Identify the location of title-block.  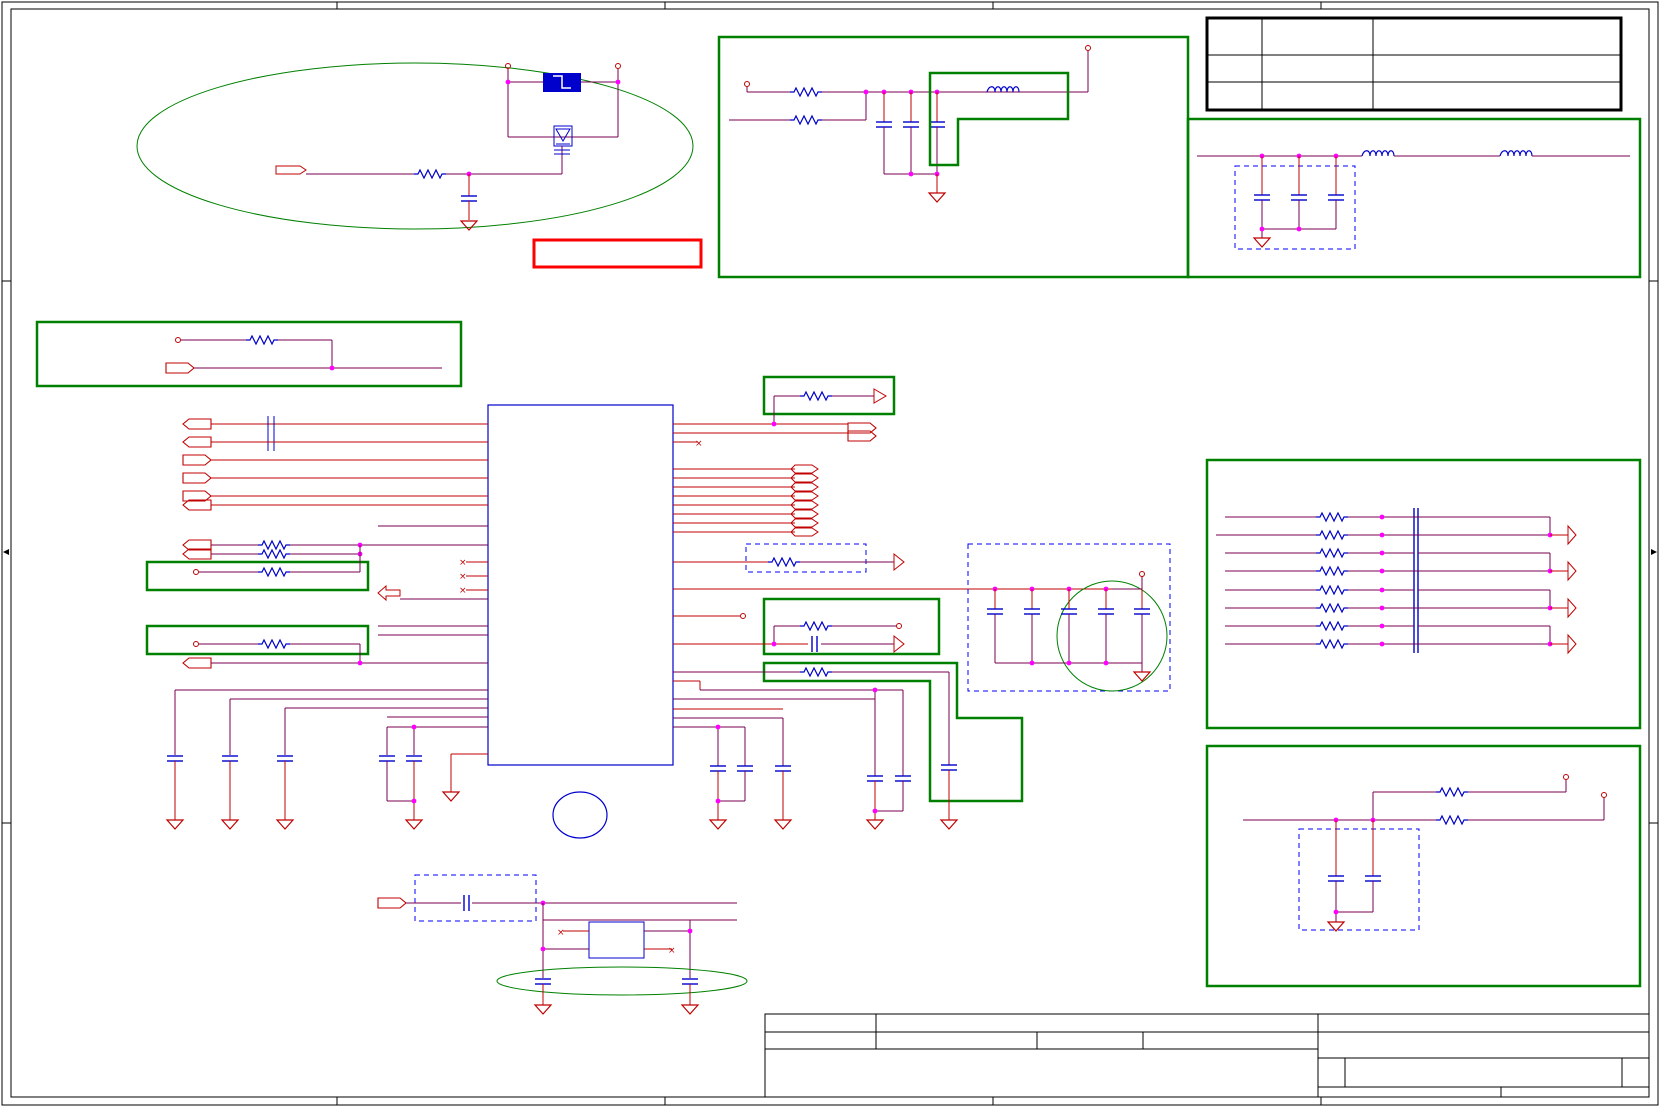
(1207, 1055).